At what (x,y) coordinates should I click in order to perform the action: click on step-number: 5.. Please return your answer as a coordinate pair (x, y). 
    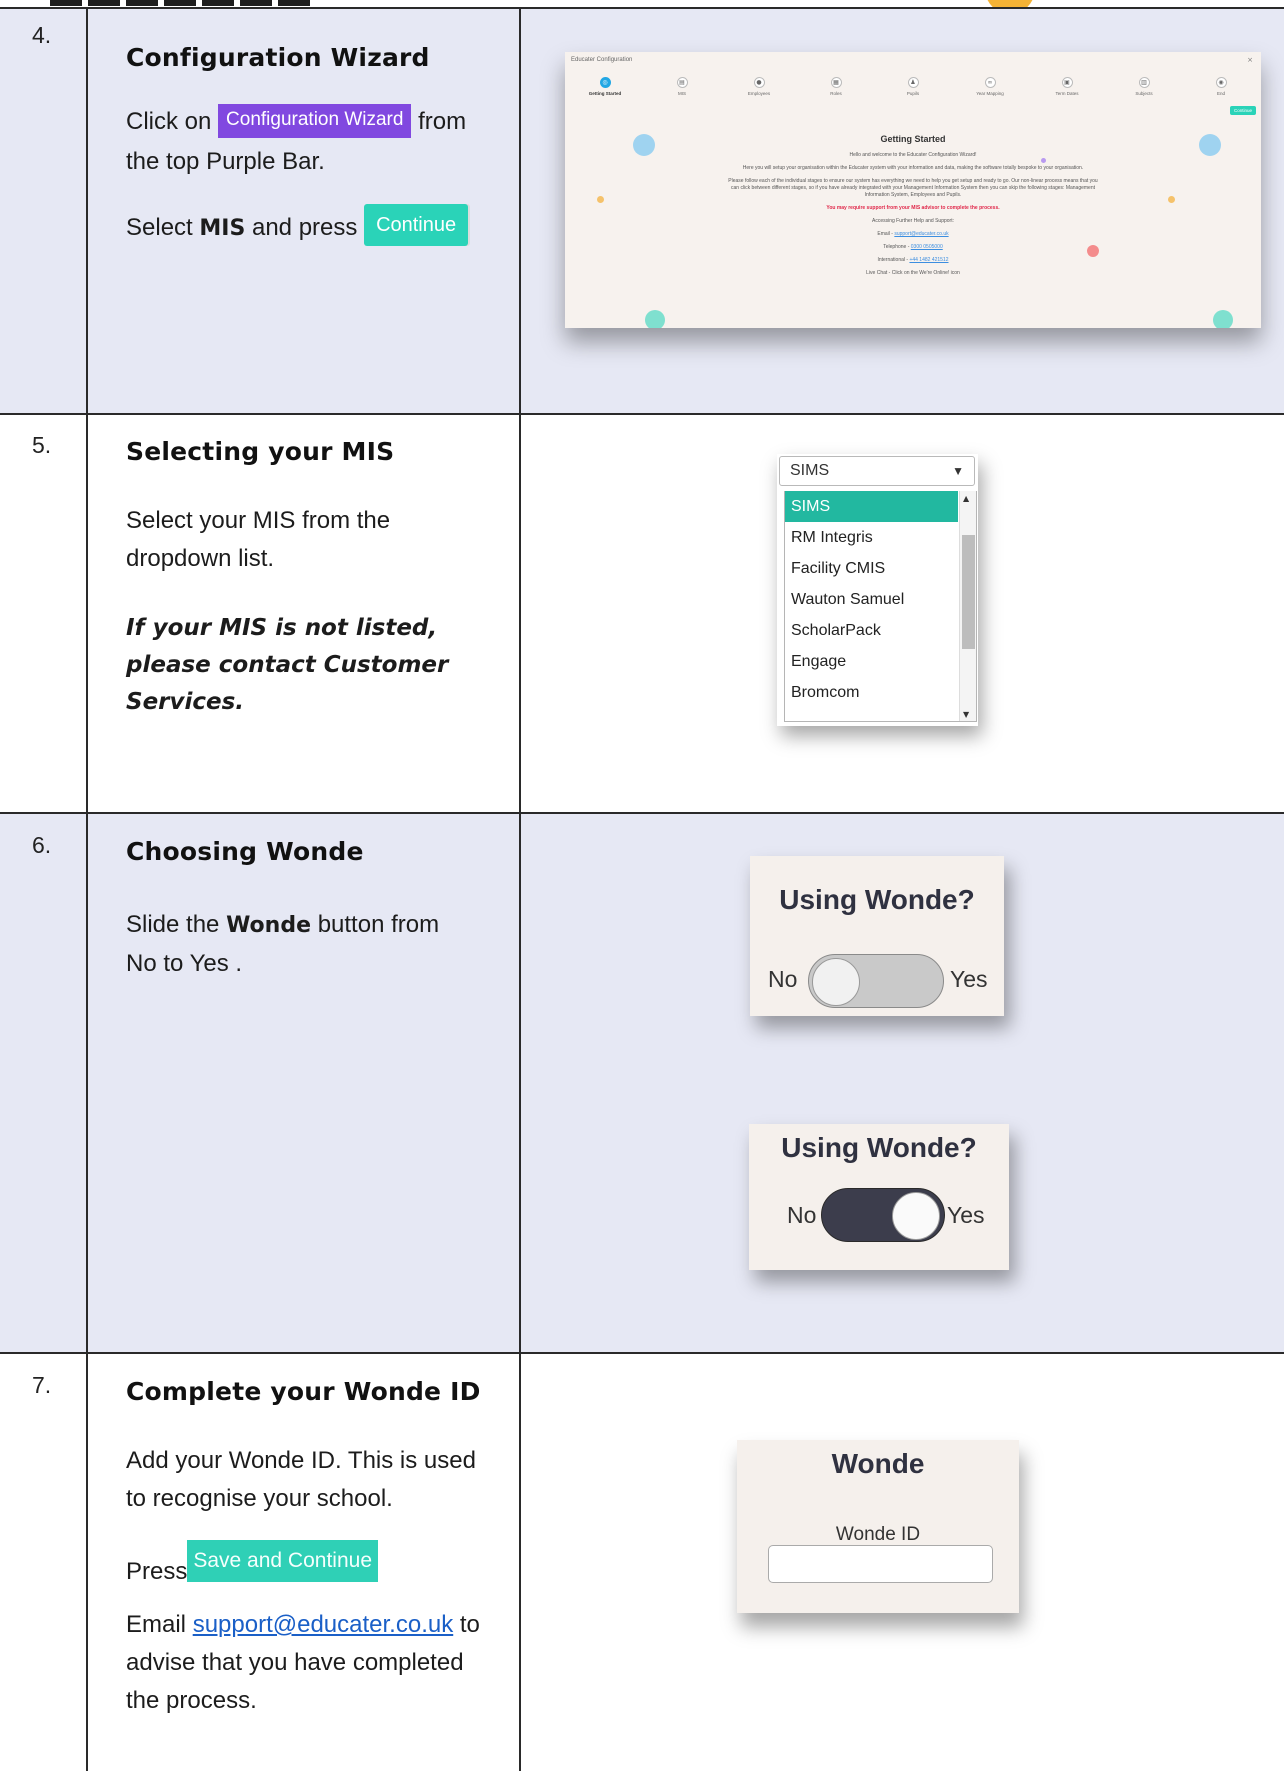
    Looking at the image, I should click on (42, 445).